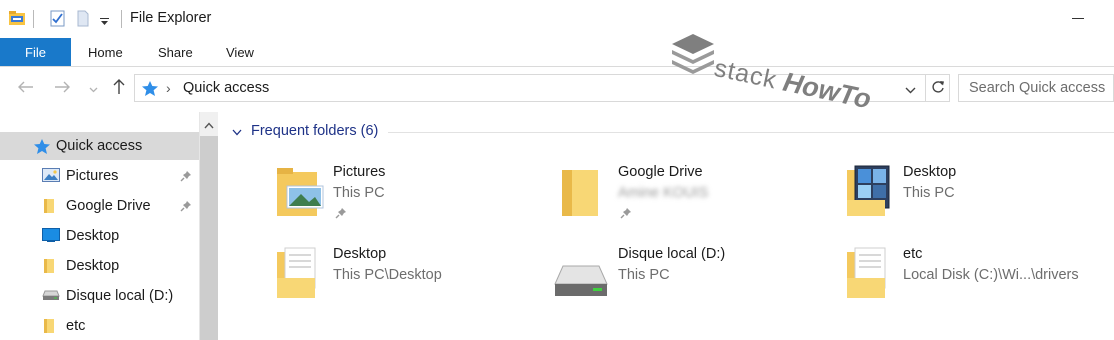 This screenshot has height=340, width=1114. I want to click on refresh-button, so click(938, 88).